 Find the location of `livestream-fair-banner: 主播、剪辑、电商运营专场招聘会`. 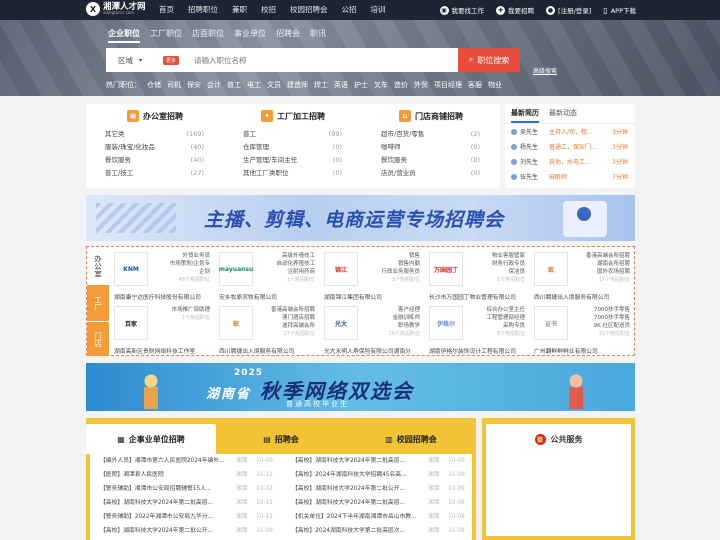

livestream-fair-banner: 主播、剪辑、电商运营专场招聘会 is located at coordinates (360, 218).